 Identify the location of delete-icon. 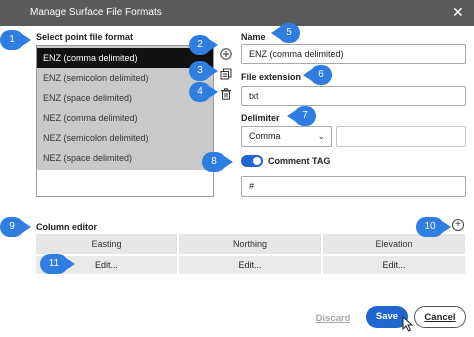
(226, 94).